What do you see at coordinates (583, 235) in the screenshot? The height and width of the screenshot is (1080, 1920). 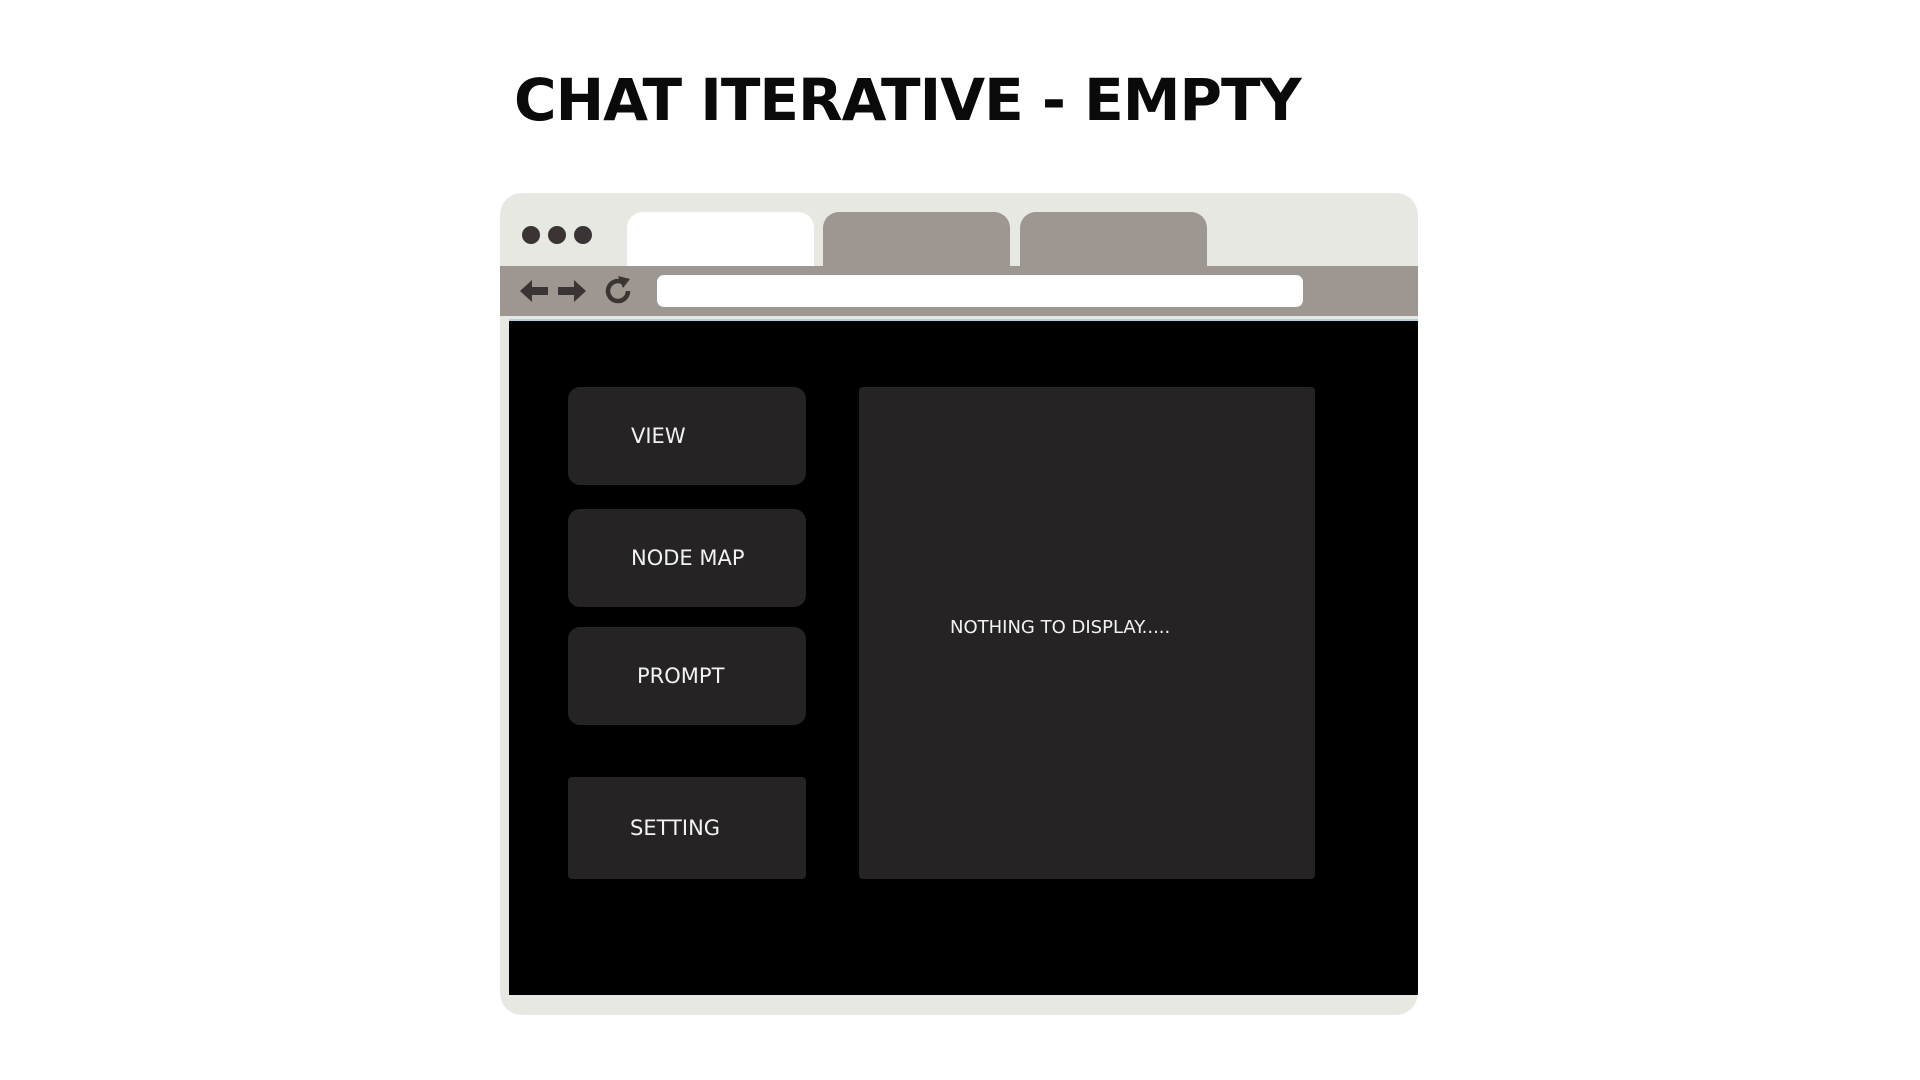 I see `maximize-dot-icon` at bounding box center [583, 235].